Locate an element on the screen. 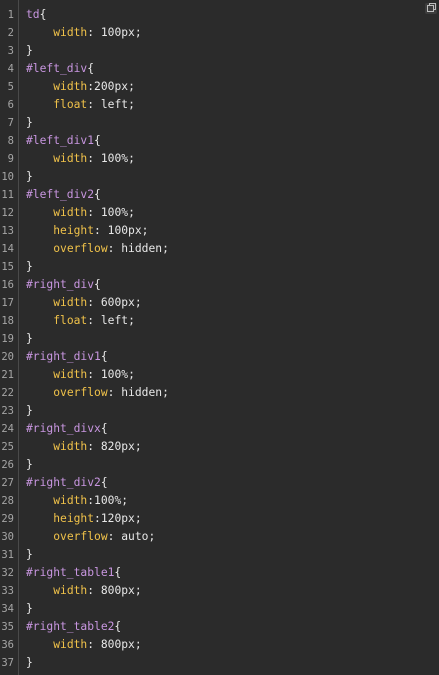 This screenshot has width=439, height=675. line-number: 1 is located at coordinates (10, 15).